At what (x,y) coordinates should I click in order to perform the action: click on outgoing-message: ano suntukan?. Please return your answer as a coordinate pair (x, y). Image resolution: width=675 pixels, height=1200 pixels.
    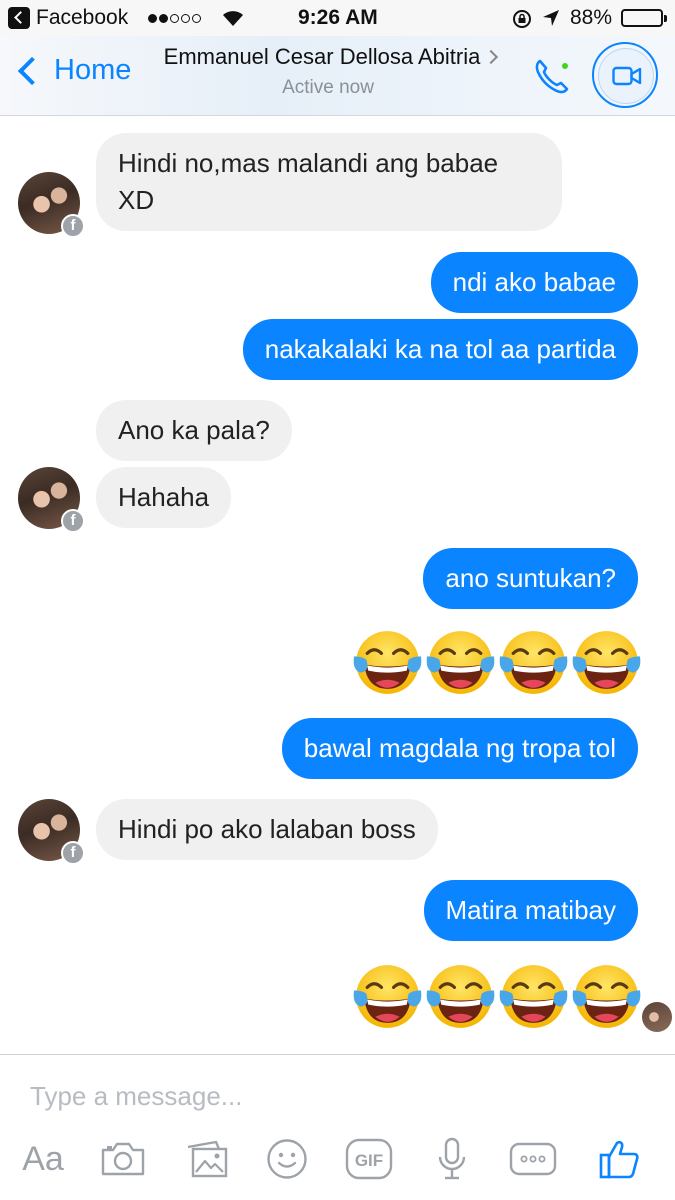
    Looking at the image, I should click on (530, 578).